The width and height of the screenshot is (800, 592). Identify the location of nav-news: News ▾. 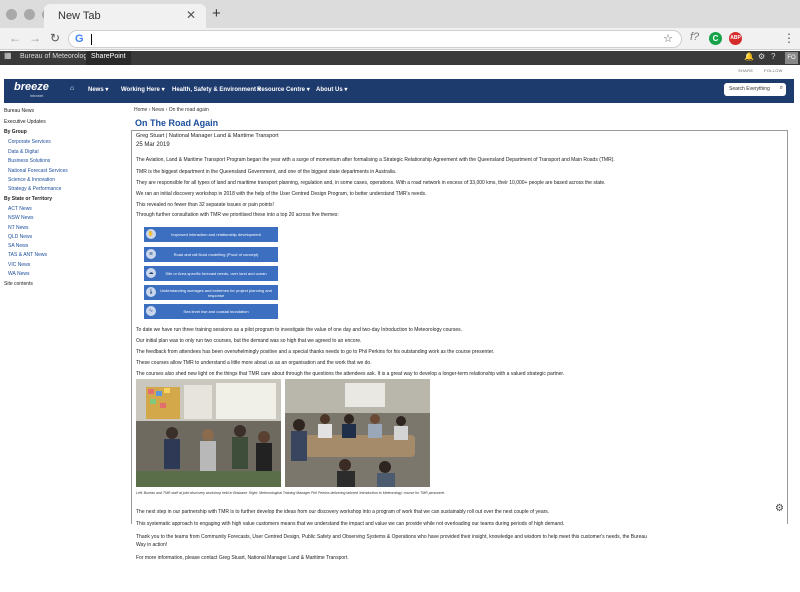
(98, 89).